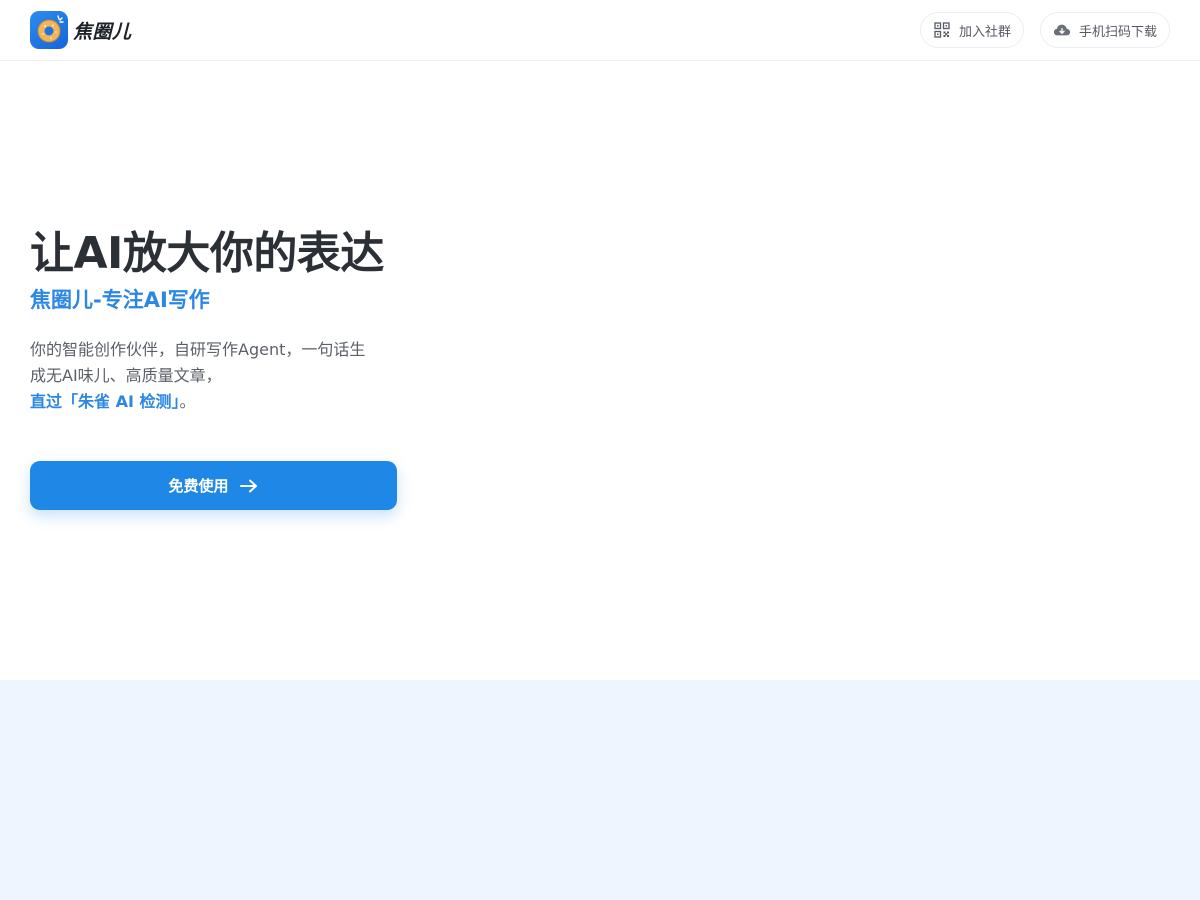 The image size is (1200, 900). I want to click on mobile-download-button: 手机扫码下载, so click(1104, 30).